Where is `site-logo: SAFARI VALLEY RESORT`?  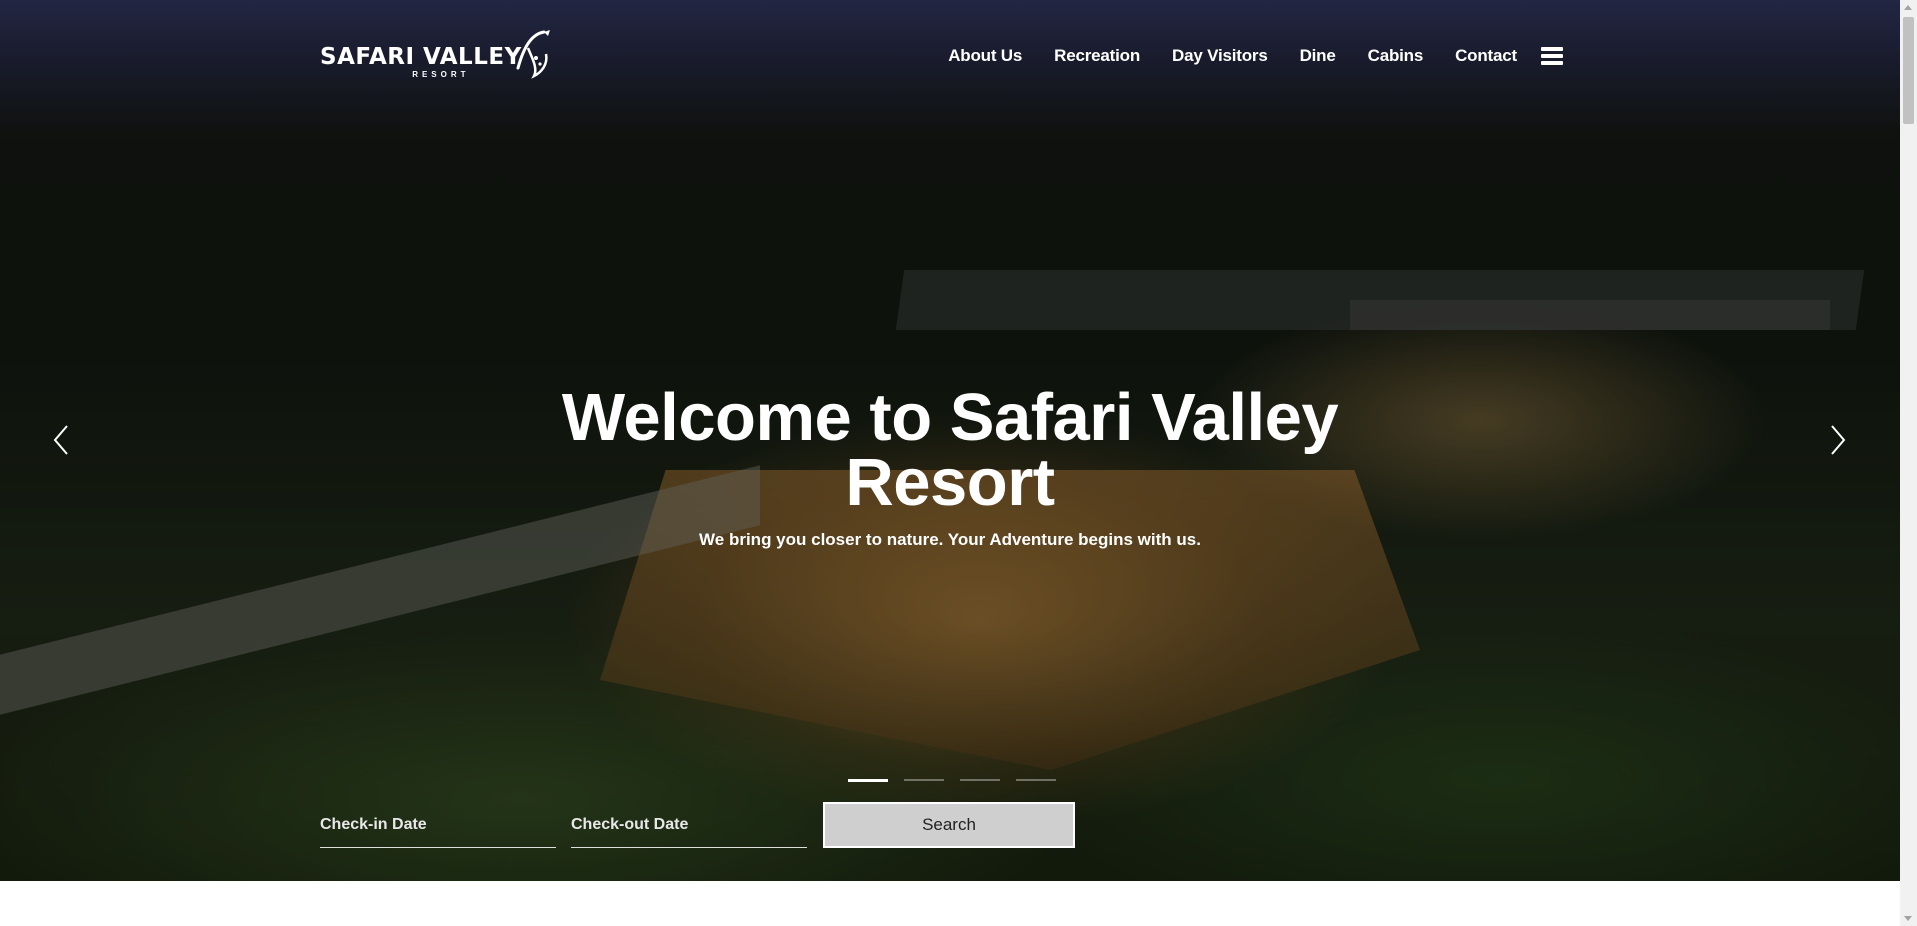 site-logo: SAFARI VALLEY RESORT is located at coordinates (437, 54).